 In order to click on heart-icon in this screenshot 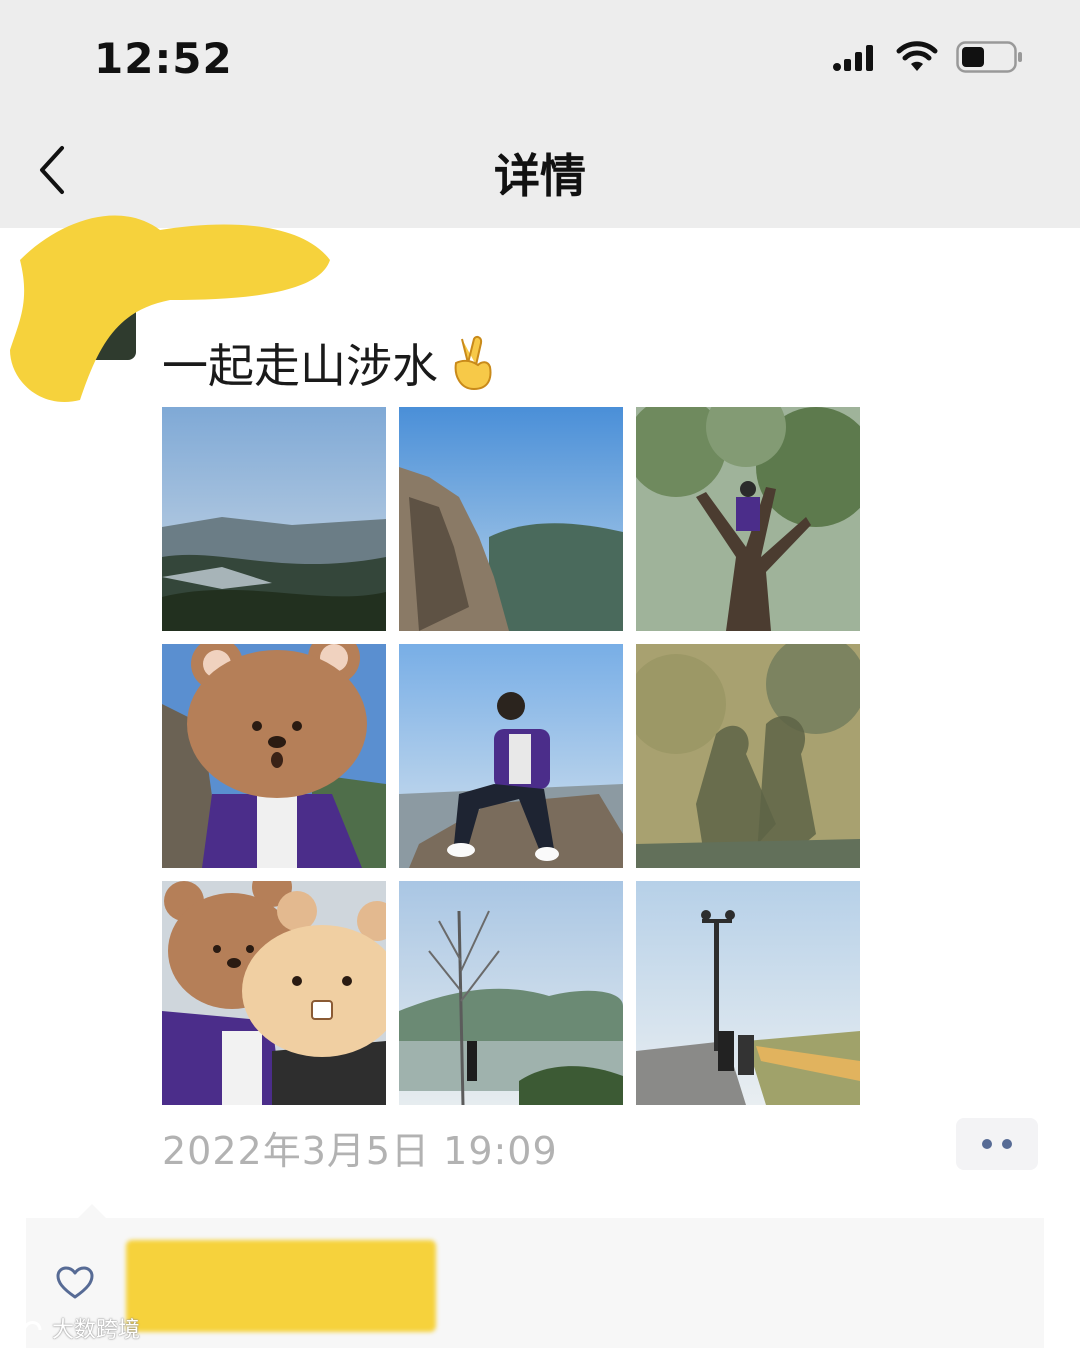, I will do `click(75, 1282)`.